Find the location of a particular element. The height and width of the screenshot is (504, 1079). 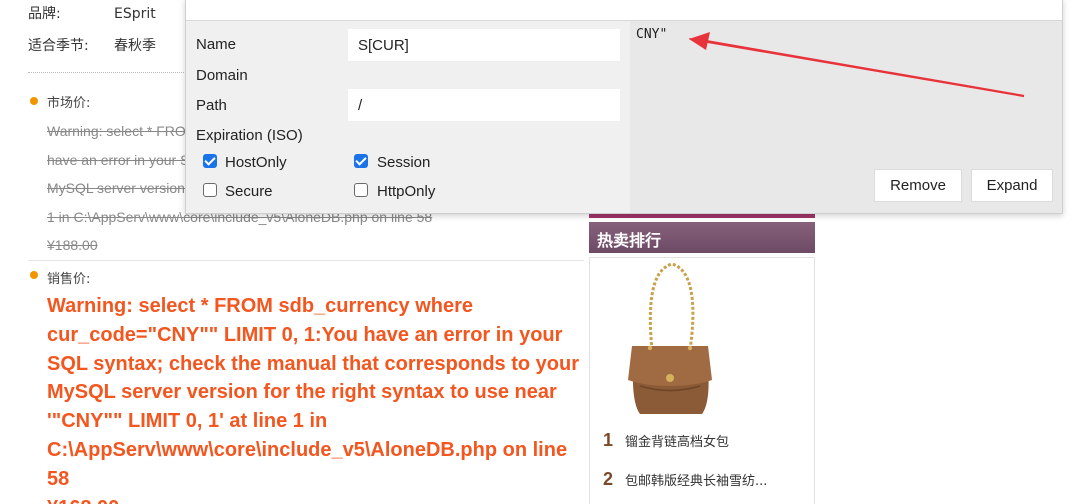

rank-item-name: 镏金背链高档女包 is located at coordinates (677, 442).